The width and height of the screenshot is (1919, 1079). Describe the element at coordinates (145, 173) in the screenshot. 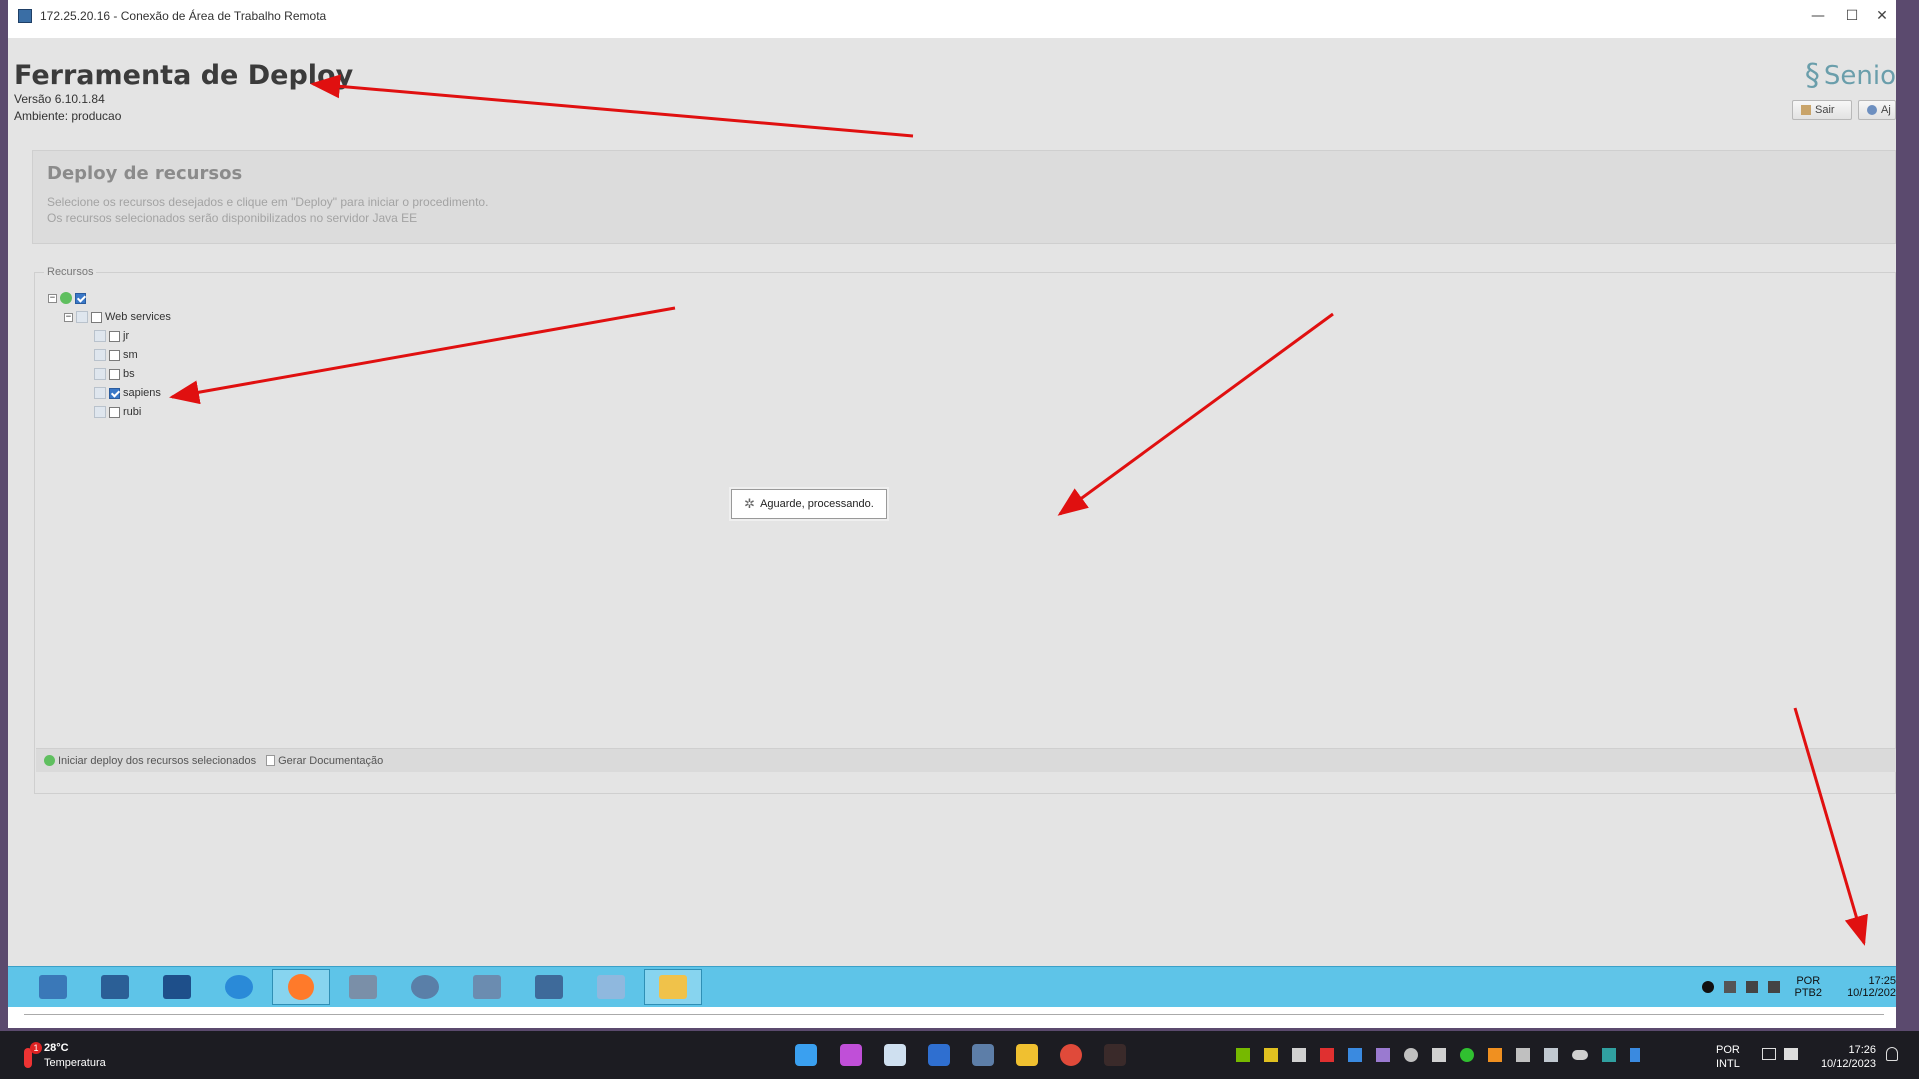

I see `description-title: Deploy de recursos` at that location.